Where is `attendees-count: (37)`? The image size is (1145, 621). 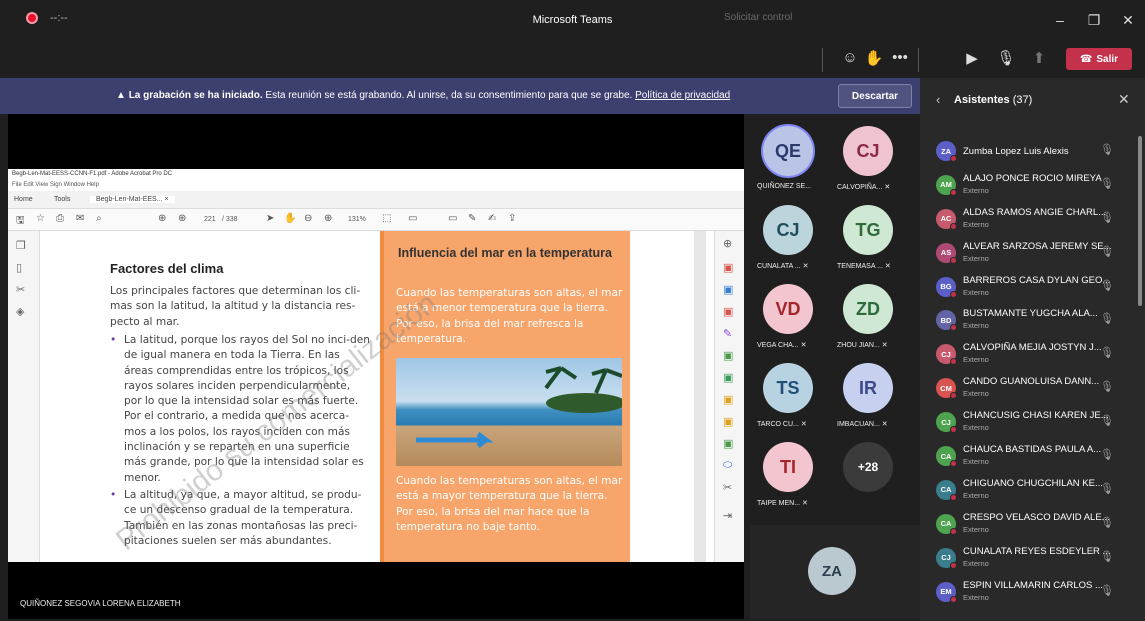
attendees-count: (37) is located at coordinates (1022, 100).